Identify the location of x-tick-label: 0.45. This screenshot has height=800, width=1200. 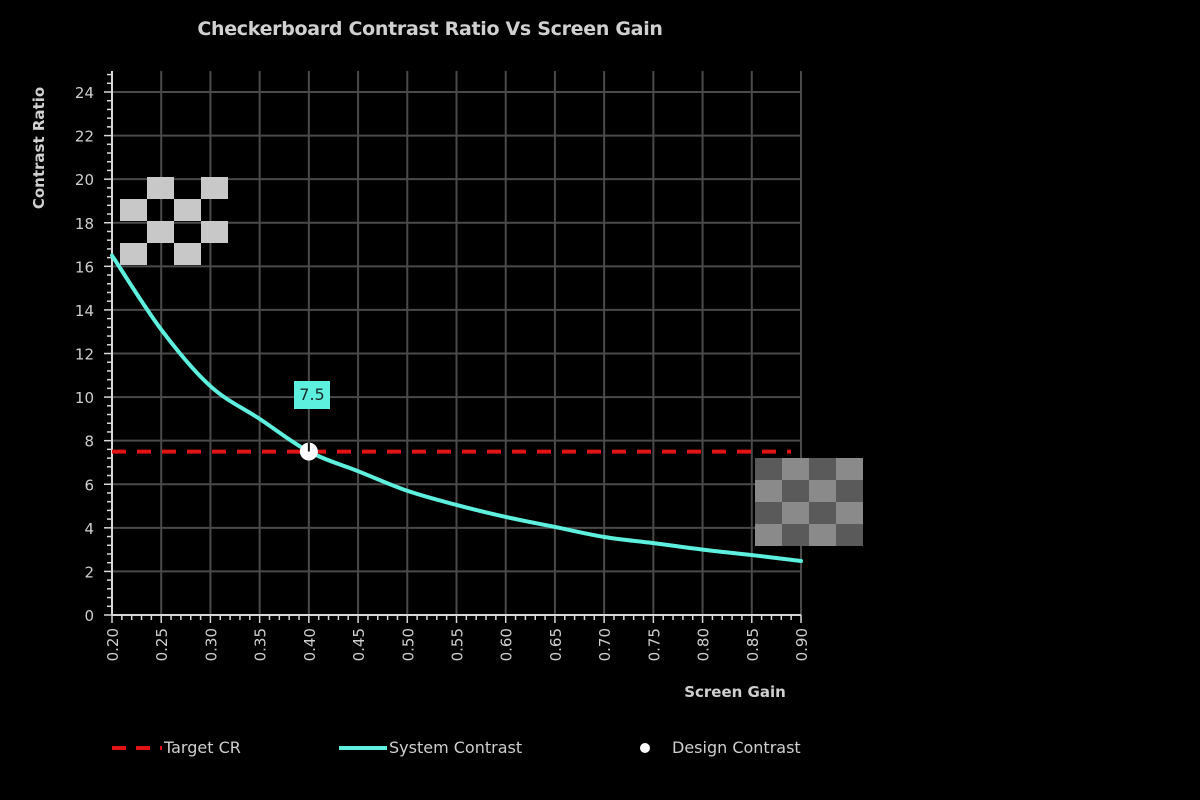
(359, 644).